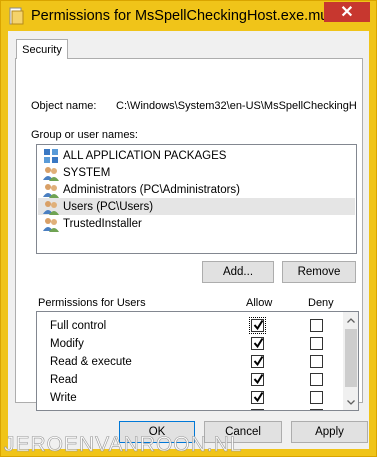  Describe the element at coordinates (64, 380) in the screenshot. I see `permission-name: Read` at that location.